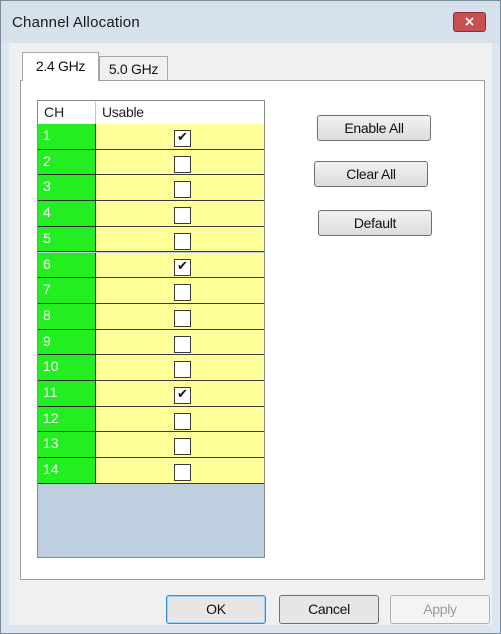 The width and height of the screenshot is (501, 634). I want to click on channel-row: 5, so click(151, 239).